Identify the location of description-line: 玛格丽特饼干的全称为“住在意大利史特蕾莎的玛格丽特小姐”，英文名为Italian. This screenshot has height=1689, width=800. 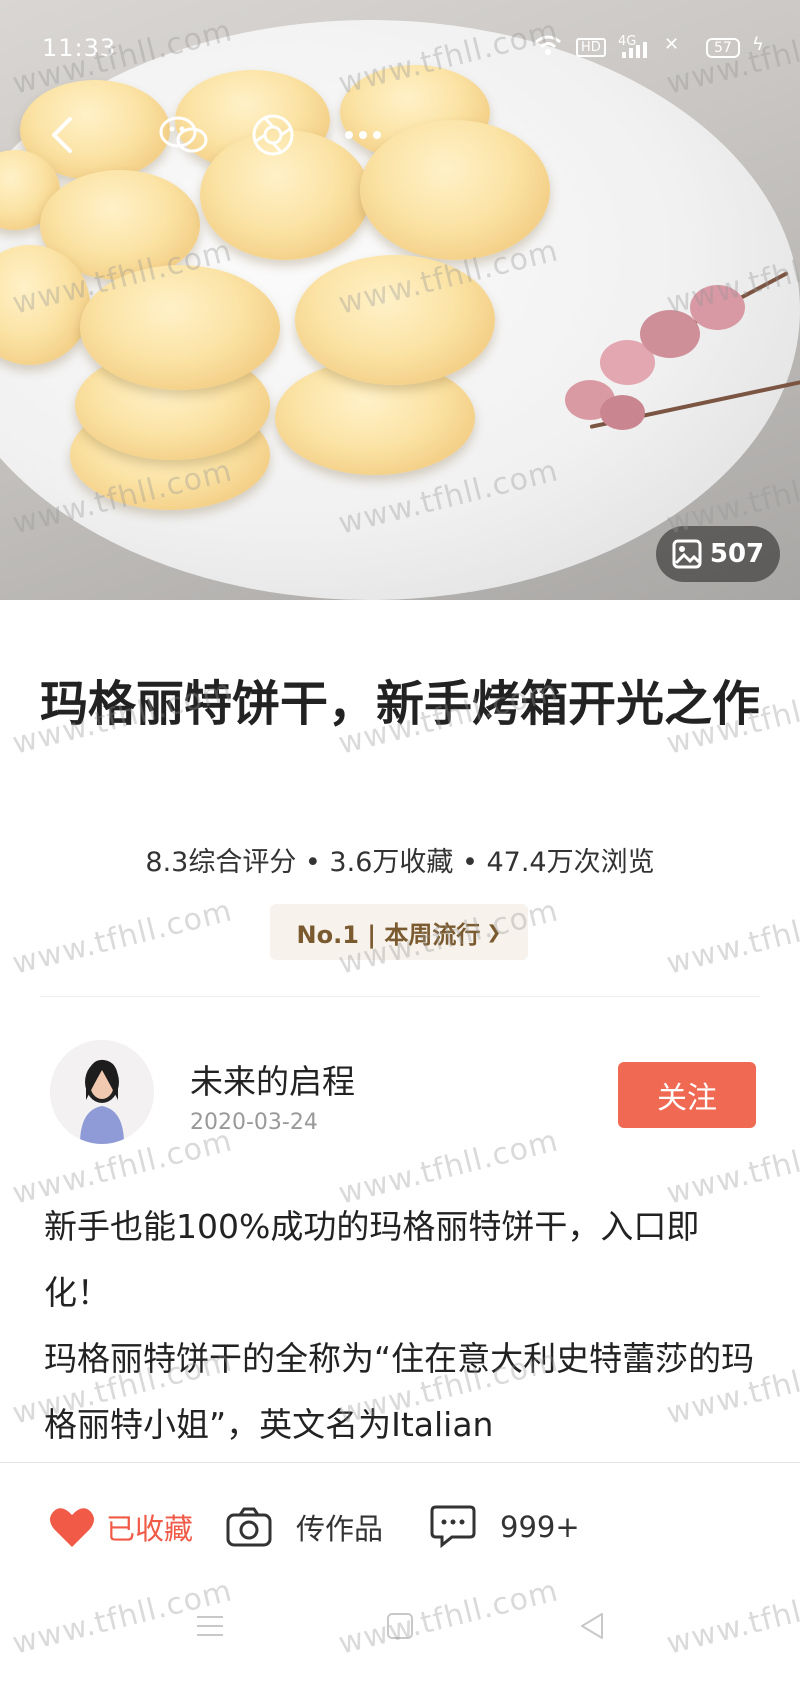
(399, 1391).